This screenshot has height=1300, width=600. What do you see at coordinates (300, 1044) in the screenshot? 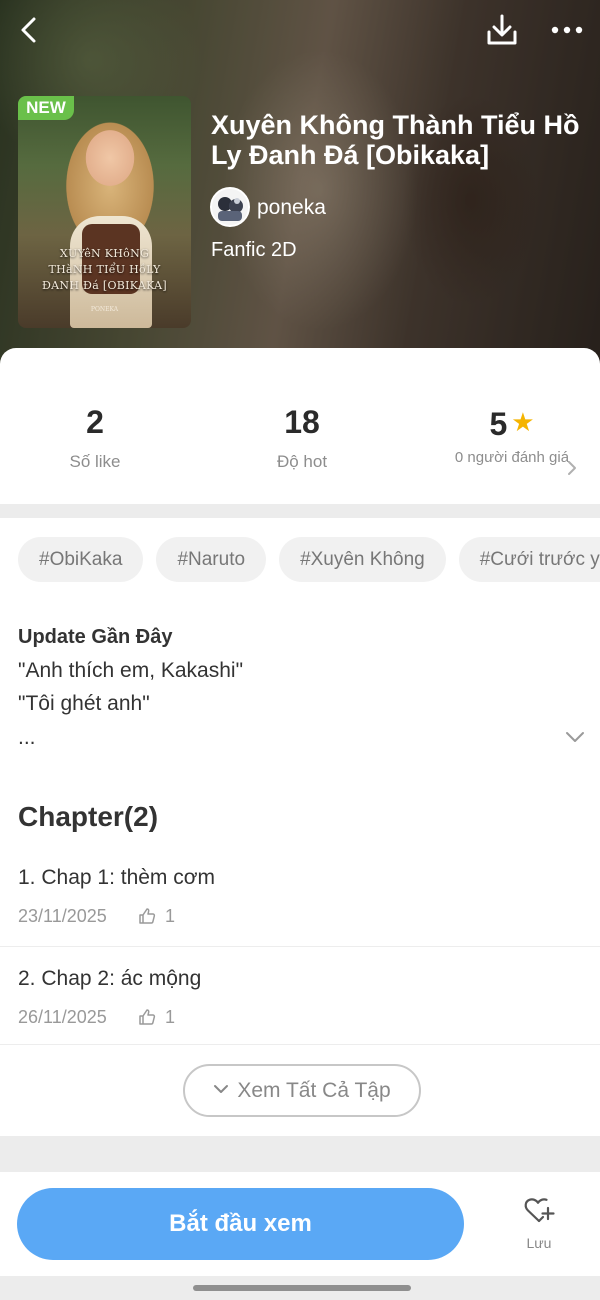
I see `divider` at bounding box center [300, 1044].